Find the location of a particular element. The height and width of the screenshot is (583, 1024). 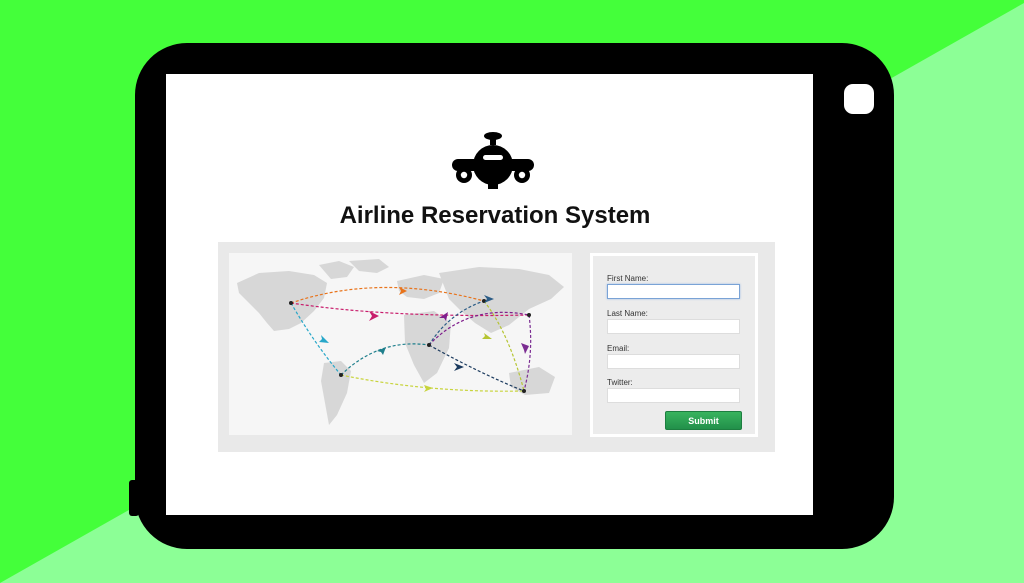

home-button is located at coordinates (859, 99).